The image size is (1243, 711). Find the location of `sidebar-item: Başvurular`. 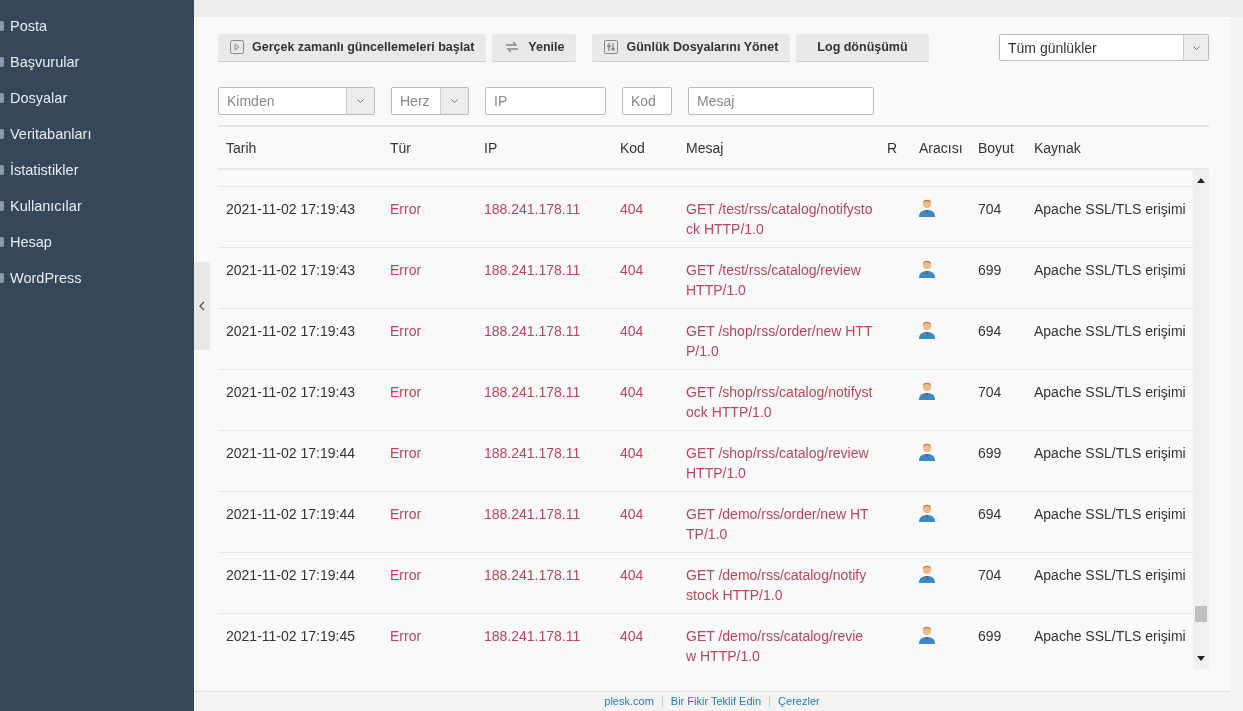

sidebar-item: Başvurular is located at coordinates (97, 62).